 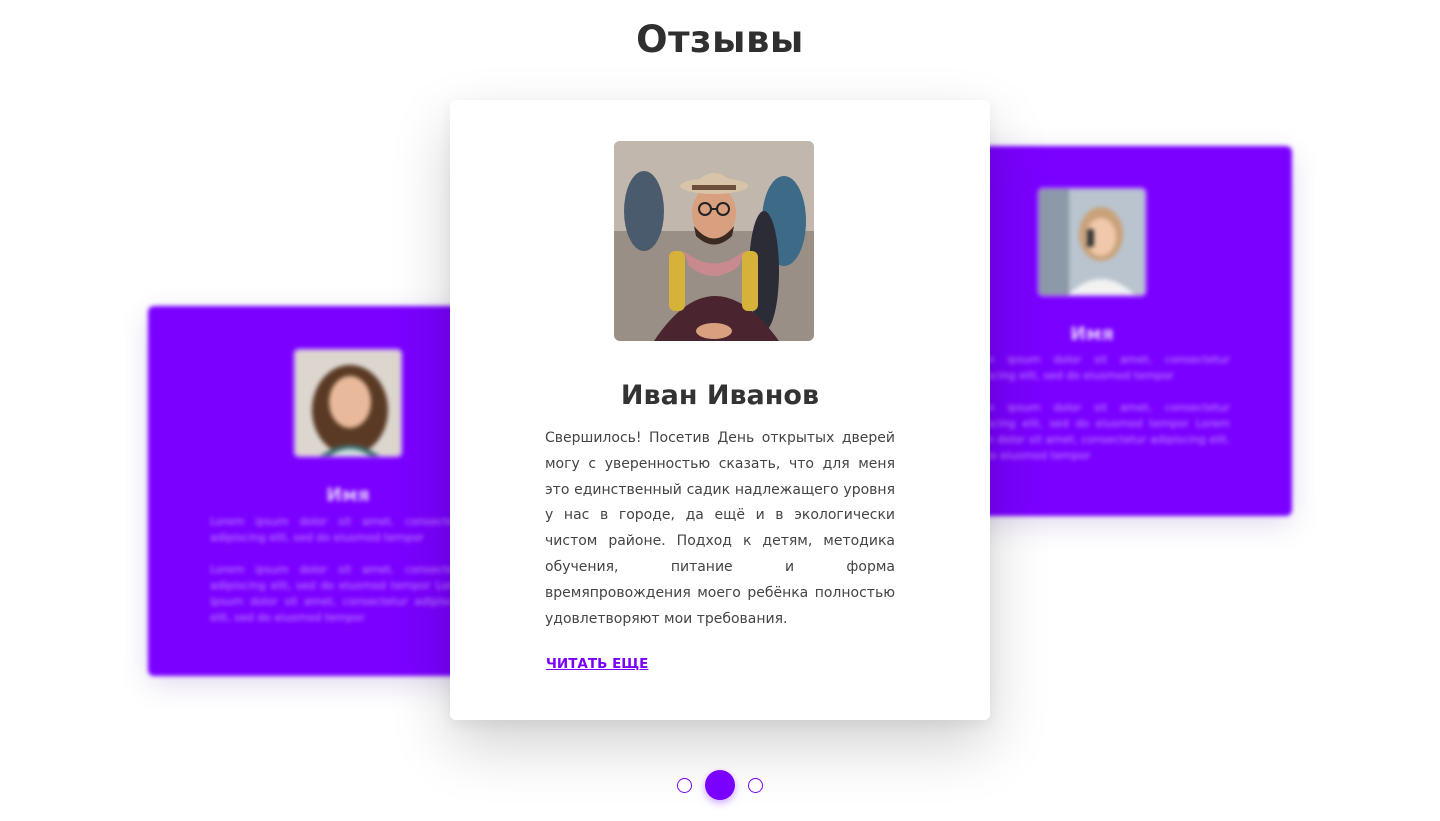 What do you see at coordinates (597, 664) in the screenshot?
I see `read-more-link: ЧИТАТЬ ЕЩЕ` at bounding box center [597, 664].